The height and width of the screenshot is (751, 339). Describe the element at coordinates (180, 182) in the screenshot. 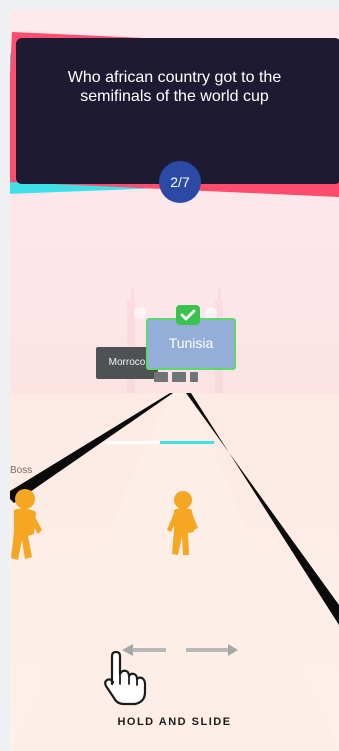

I see `question-progress-badge: 2/7` at that location.